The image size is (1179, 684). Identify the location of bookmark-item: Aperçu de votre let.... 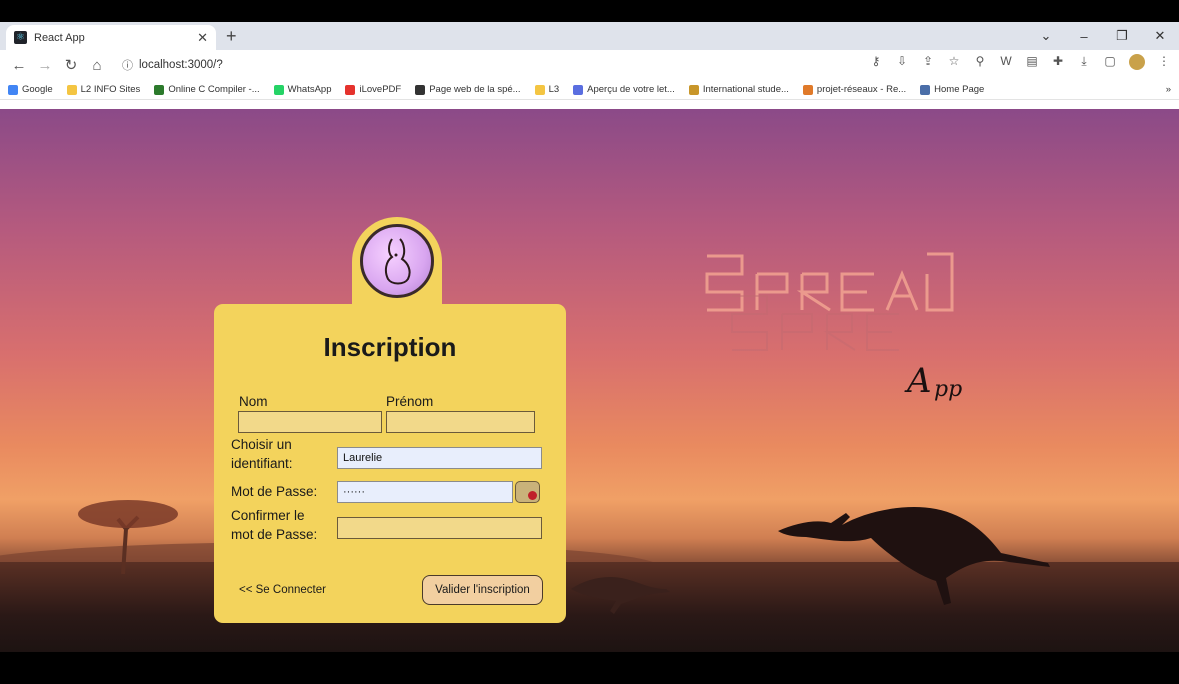
(624, 89).